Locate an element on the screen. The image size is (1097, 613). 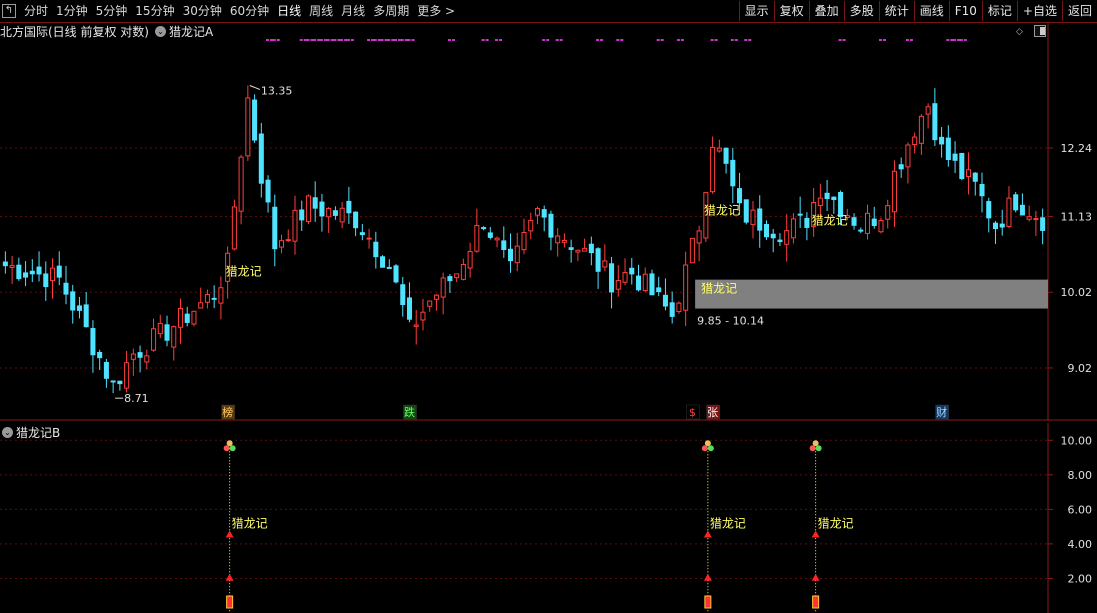
period-tab-3: 15分钟 is located at coordinates (154, 11).